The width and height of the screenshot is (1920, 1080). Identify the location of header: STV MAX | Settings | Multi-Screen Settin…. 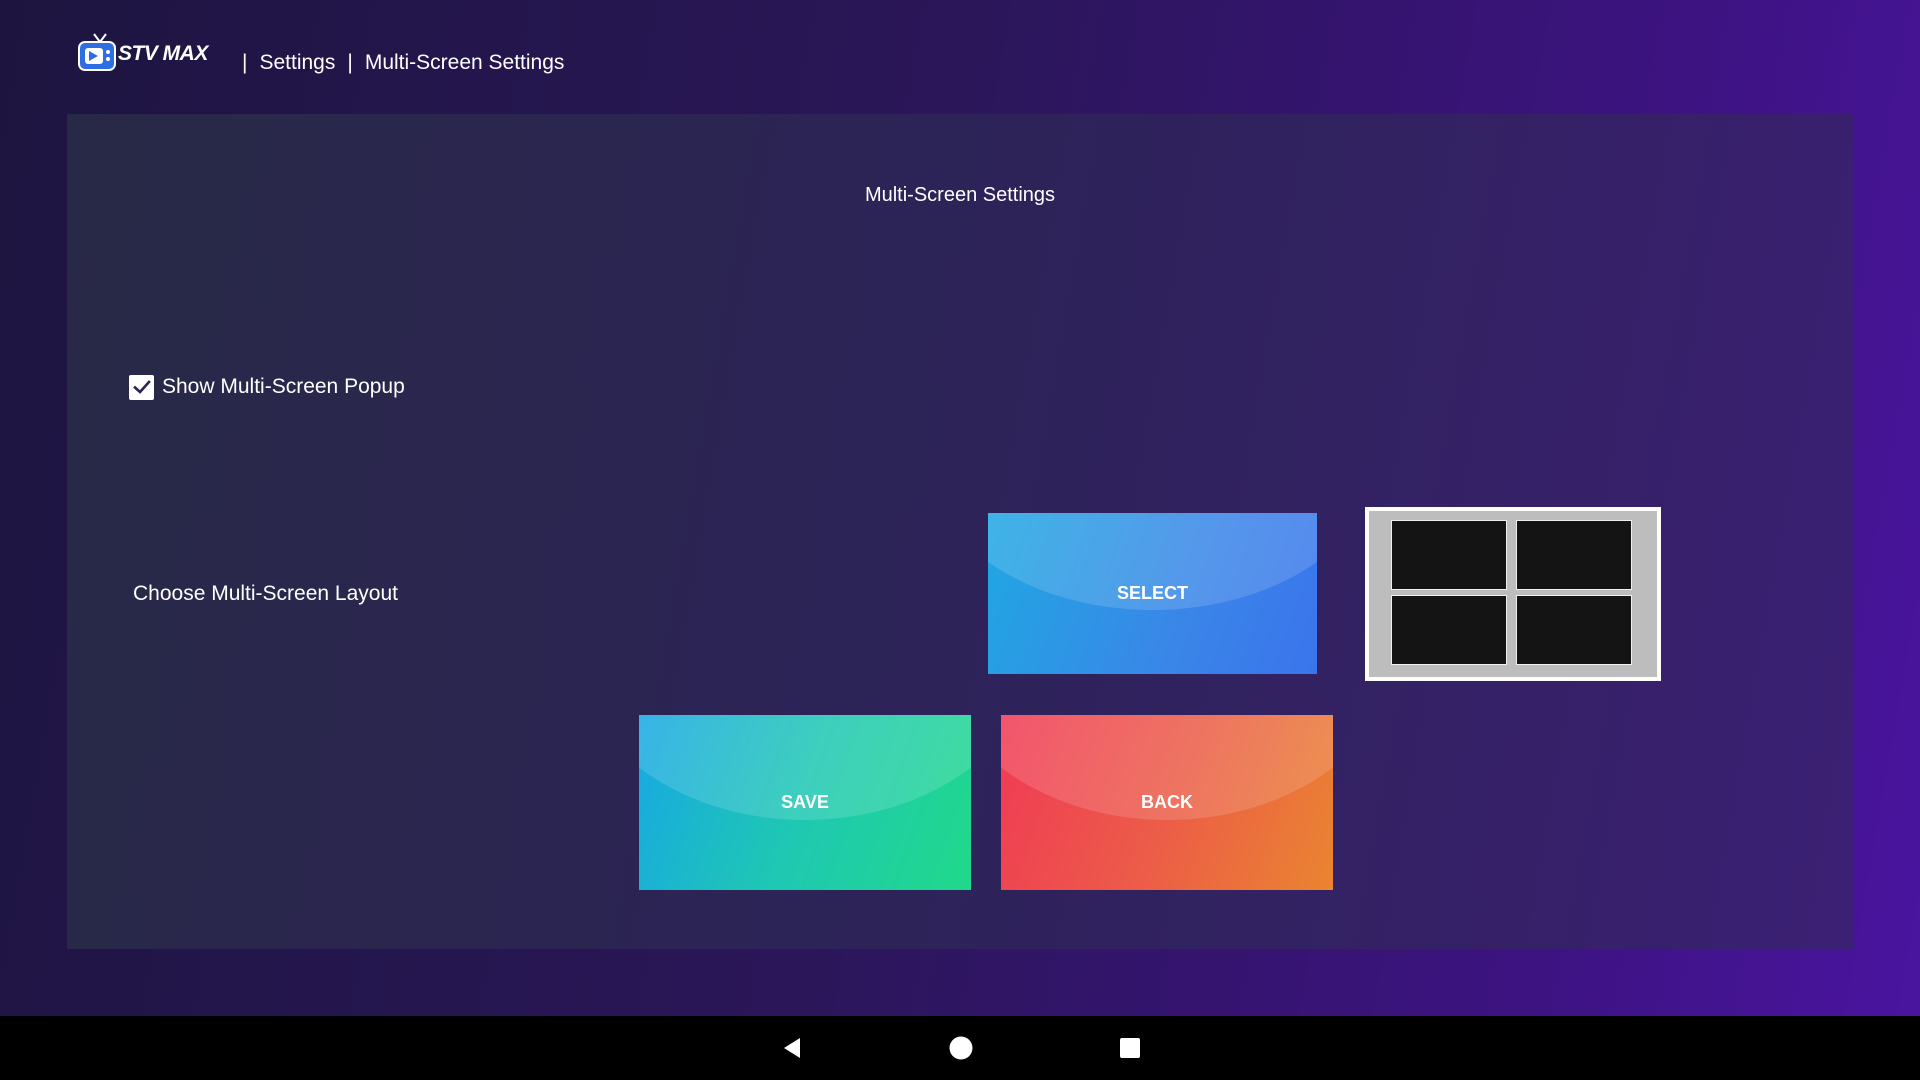
(960, 57).